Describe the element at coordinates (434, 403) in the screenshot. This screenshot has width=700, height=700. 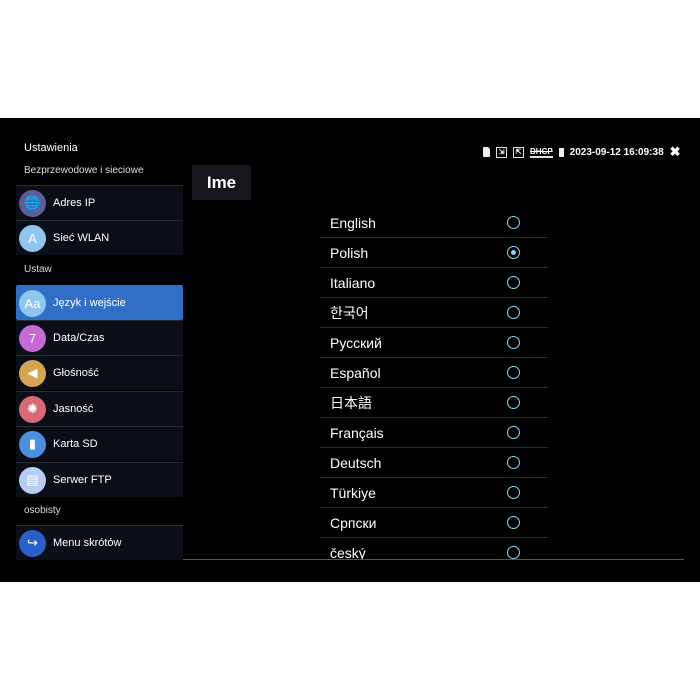
I see `language-option: 日本語` at that location.